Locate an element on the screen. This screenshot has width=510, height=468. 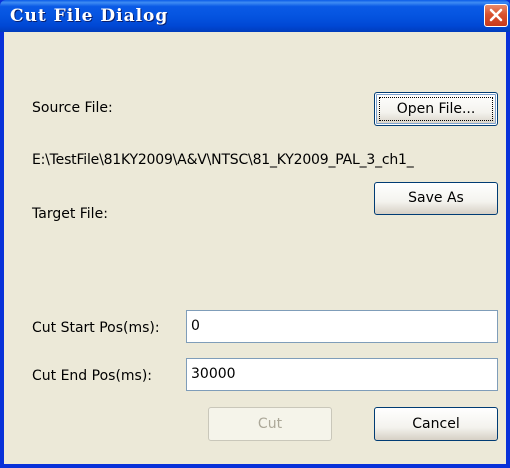
cut-start-value: 0 is located at coordinates (195, 326).